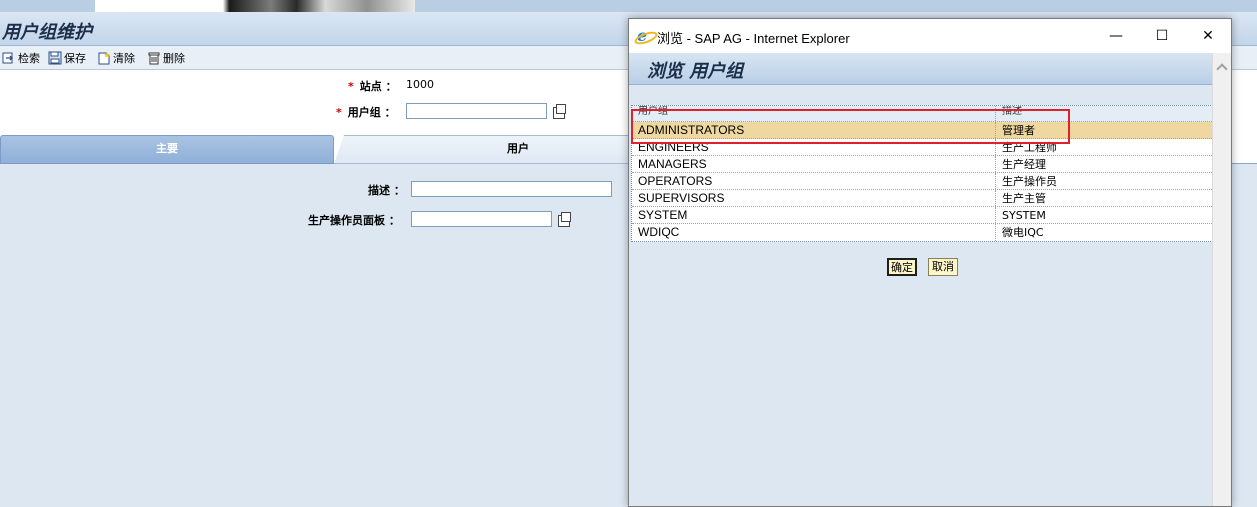 The width and height of the screenshot is (1257, 507). What do you see at coordinates (943, 267) in the screenshot?
I see `cancel-button: 取消` at bounding box center [943, 267].